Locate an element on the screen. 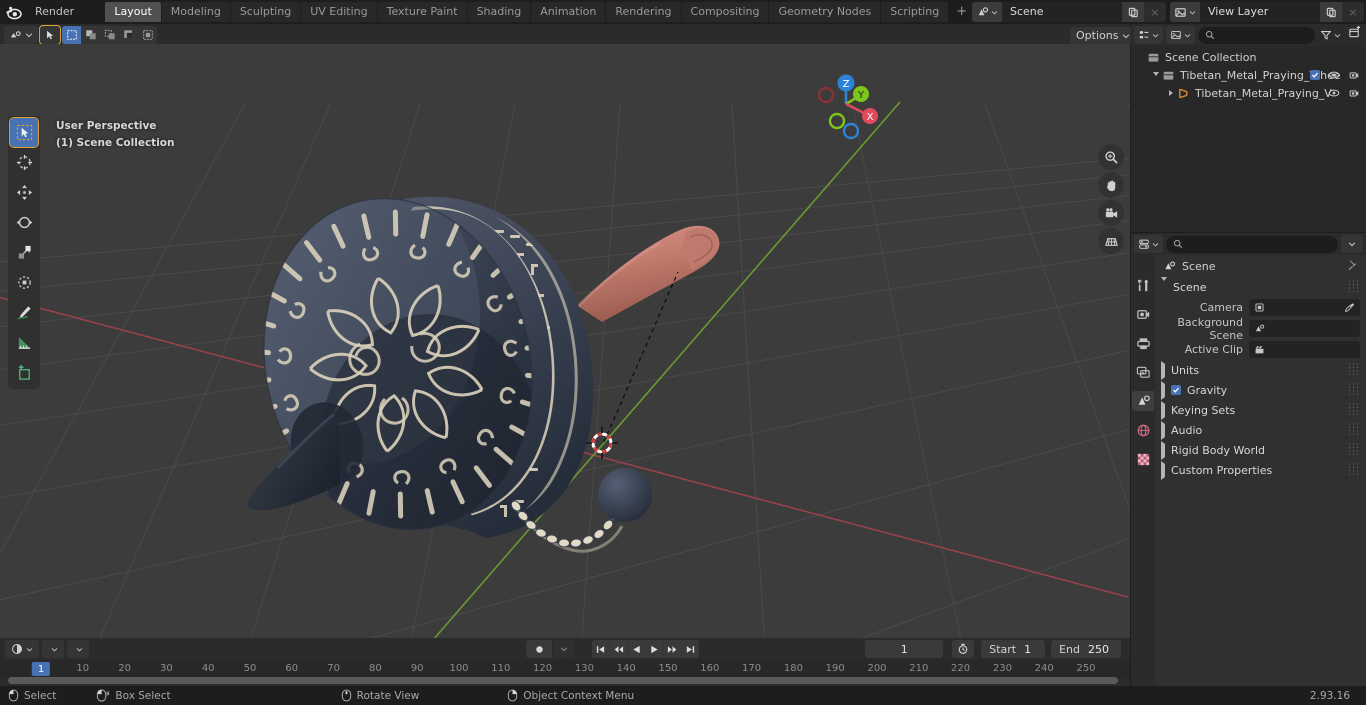 This screenshot has width=1366, height=705. workspace-tab-layout: Layout is located at coordinates (133, 12).